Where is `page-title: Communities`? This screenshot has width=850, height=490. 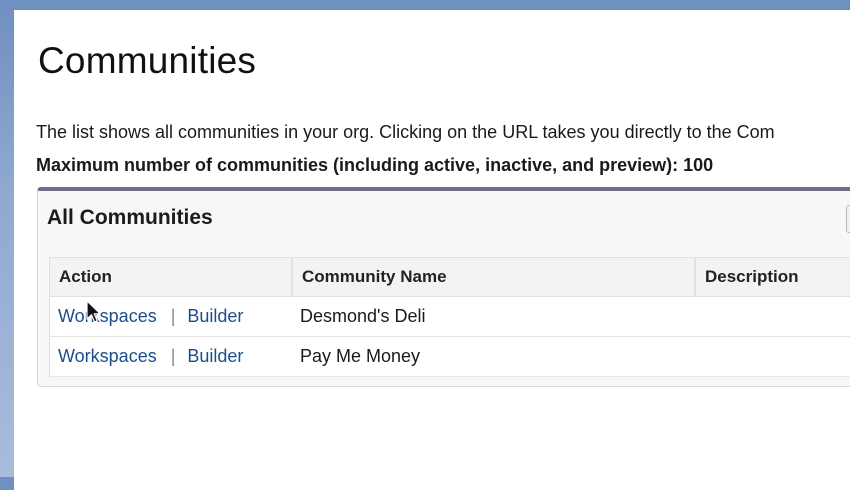 page-title: Communities is located at coordinates (147, 61).